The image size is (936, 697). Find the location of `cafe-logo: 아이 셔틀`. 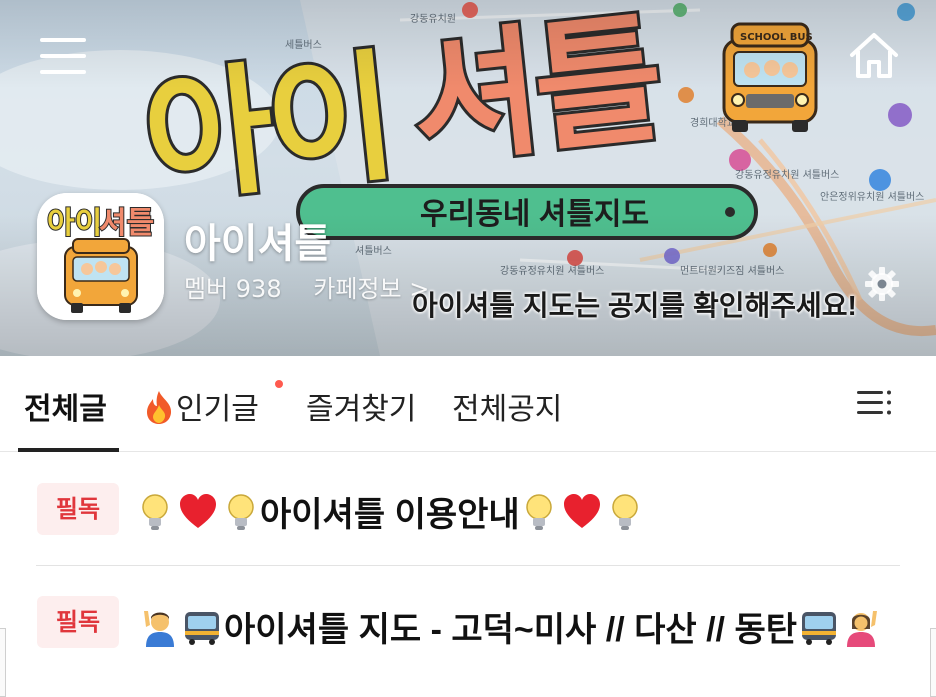

cafe-logo: 아이 셔틀 is located at coordinates (100, 256).